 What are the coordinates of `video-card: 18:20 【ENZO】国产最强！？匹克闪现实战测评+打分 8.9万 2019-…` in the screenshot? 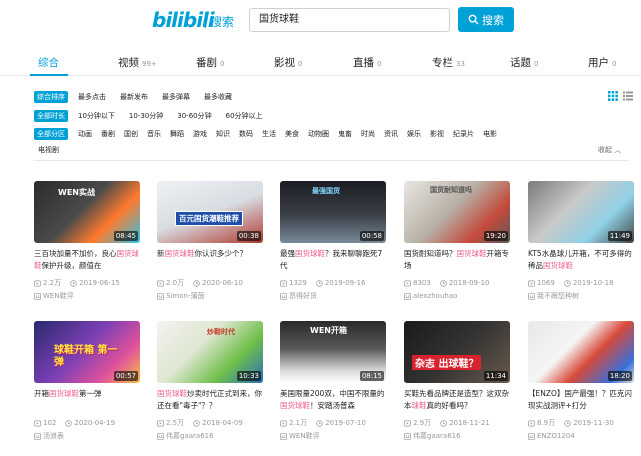 It's located at (581, 381).